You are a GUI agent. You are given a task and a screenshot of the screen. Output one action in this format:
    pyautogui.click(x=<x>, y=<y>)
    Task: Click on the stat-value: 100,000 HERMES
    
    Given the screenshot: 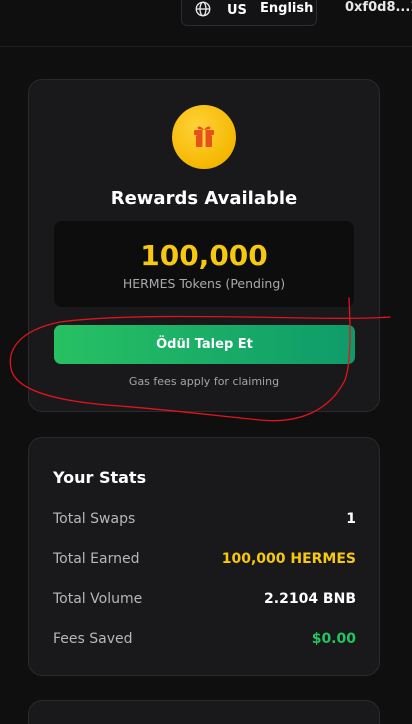 What is the action you would take?
    pyautogui.click(x=288, y=559)
    